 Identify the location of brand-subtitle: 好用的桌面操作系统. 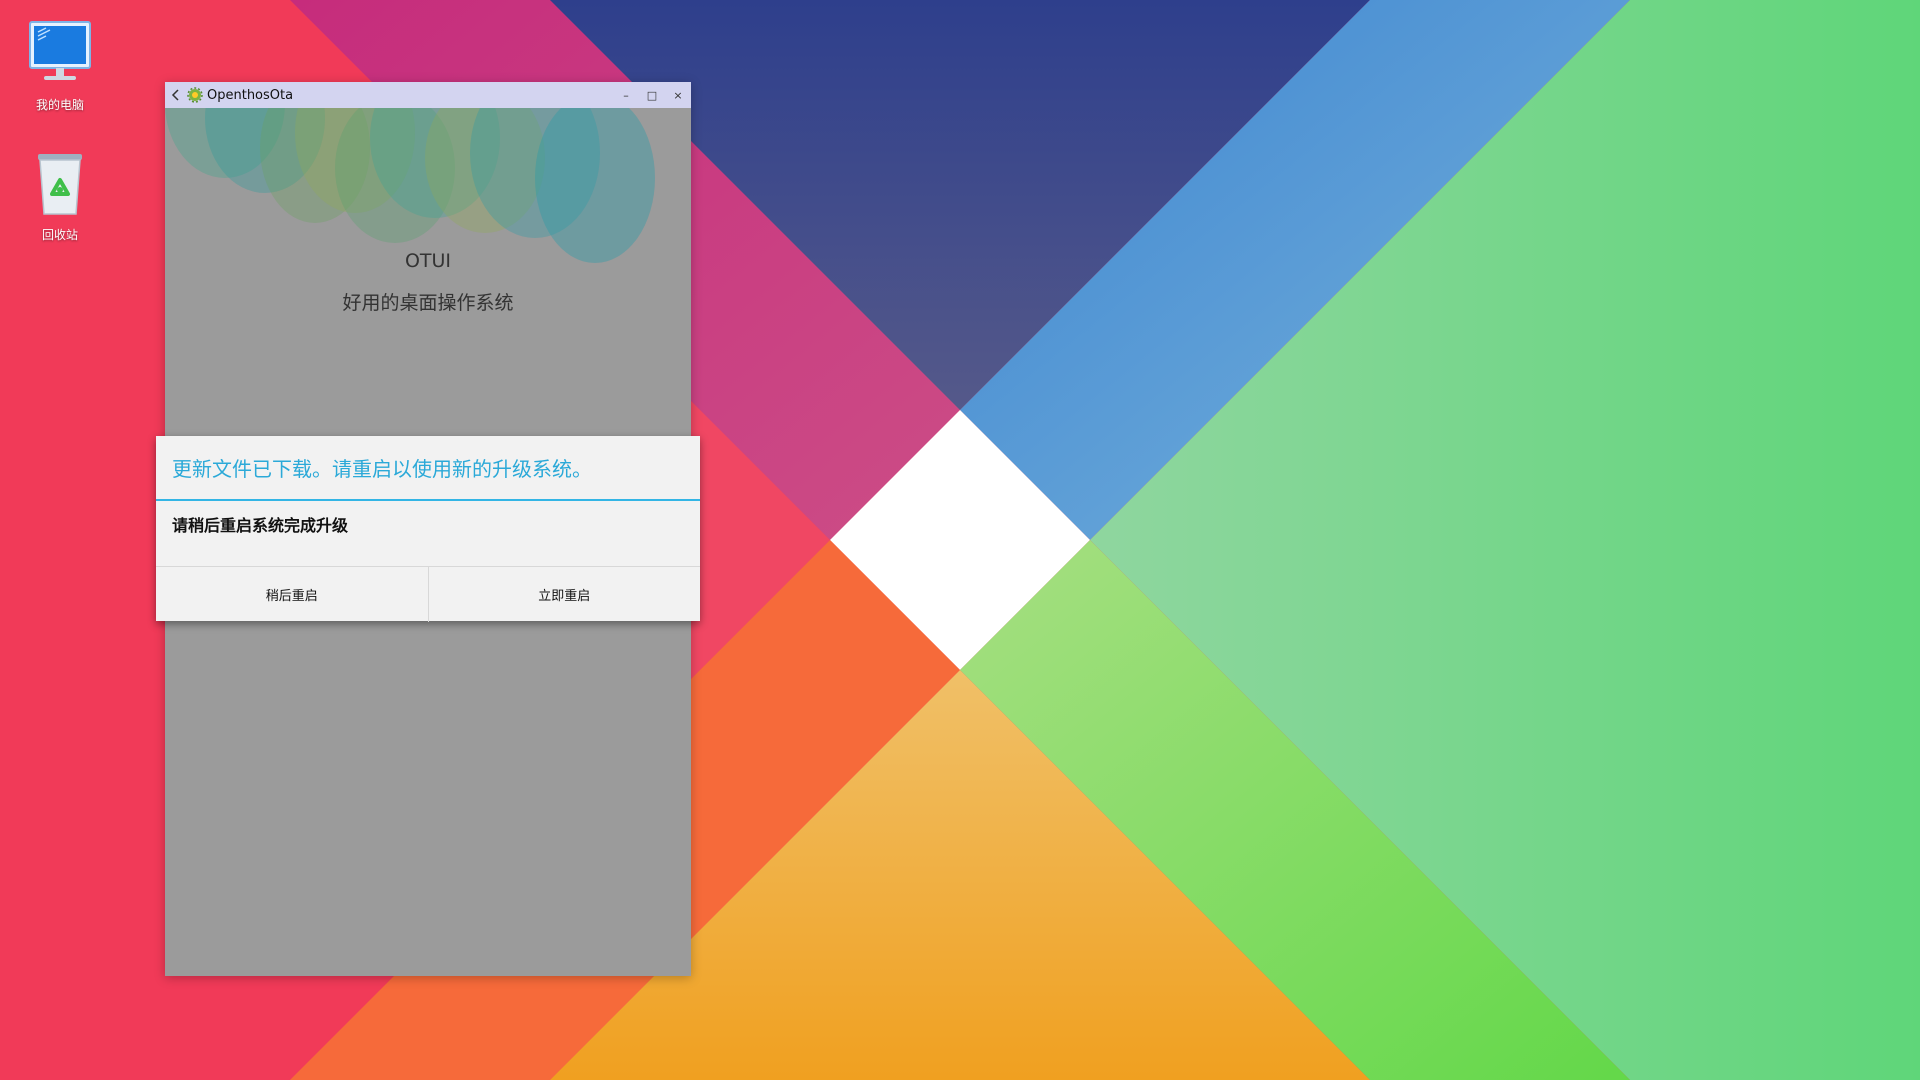
(428, 303).